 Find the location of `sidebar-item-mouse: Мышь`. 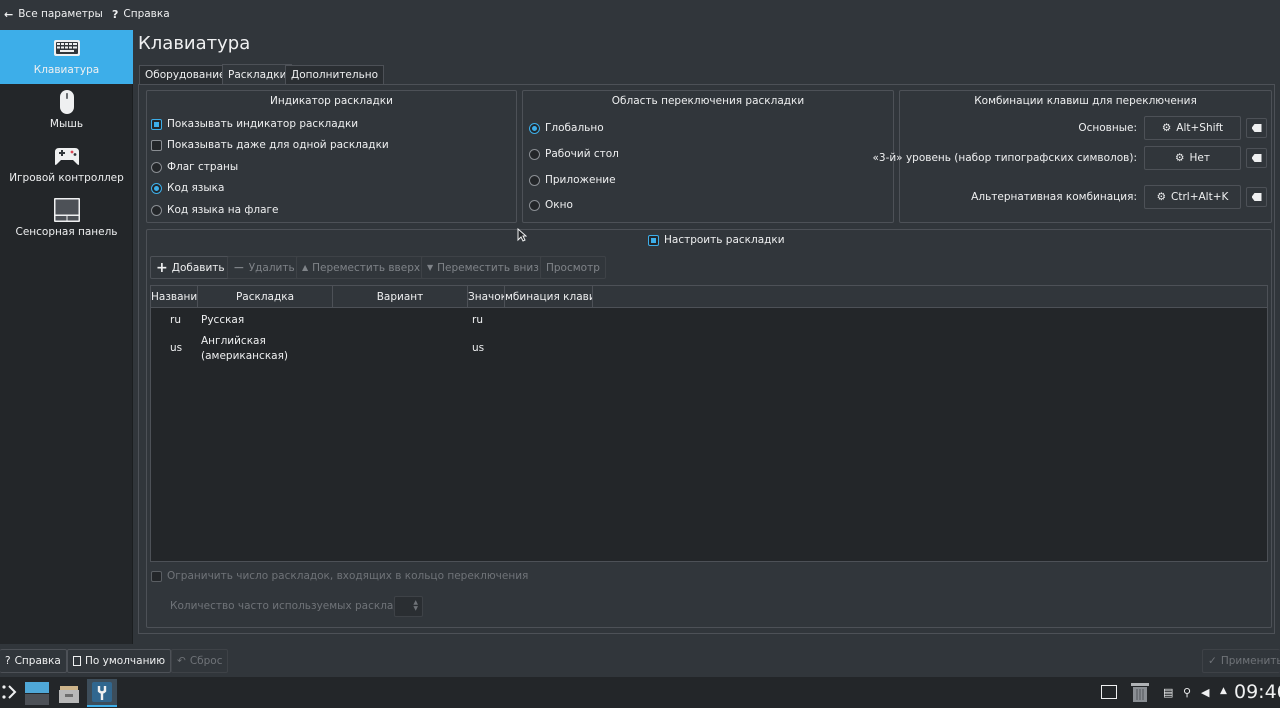

sidebar-item-mouse: Мышь is located at coordinates (66, 111).